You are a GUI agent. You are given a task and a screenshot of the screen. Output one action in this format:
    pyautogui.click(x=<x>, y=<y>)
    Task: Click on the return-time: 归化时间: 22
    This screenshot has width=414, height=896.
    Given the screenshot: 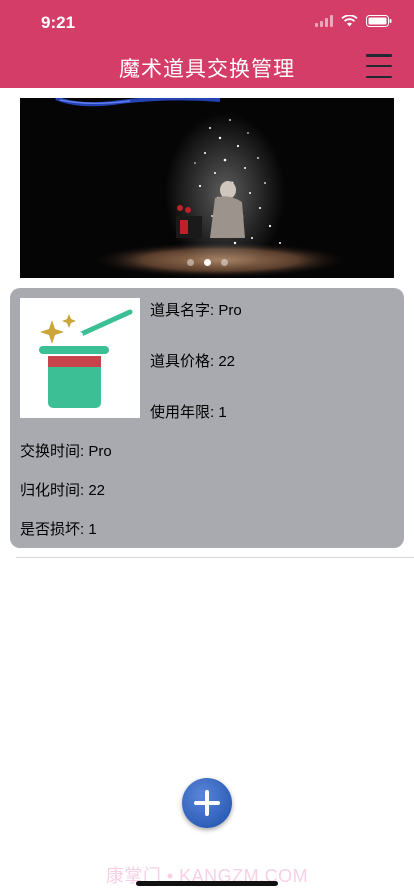 What is the action you would take?
    pyautogui.click(x=63, y=490)
    